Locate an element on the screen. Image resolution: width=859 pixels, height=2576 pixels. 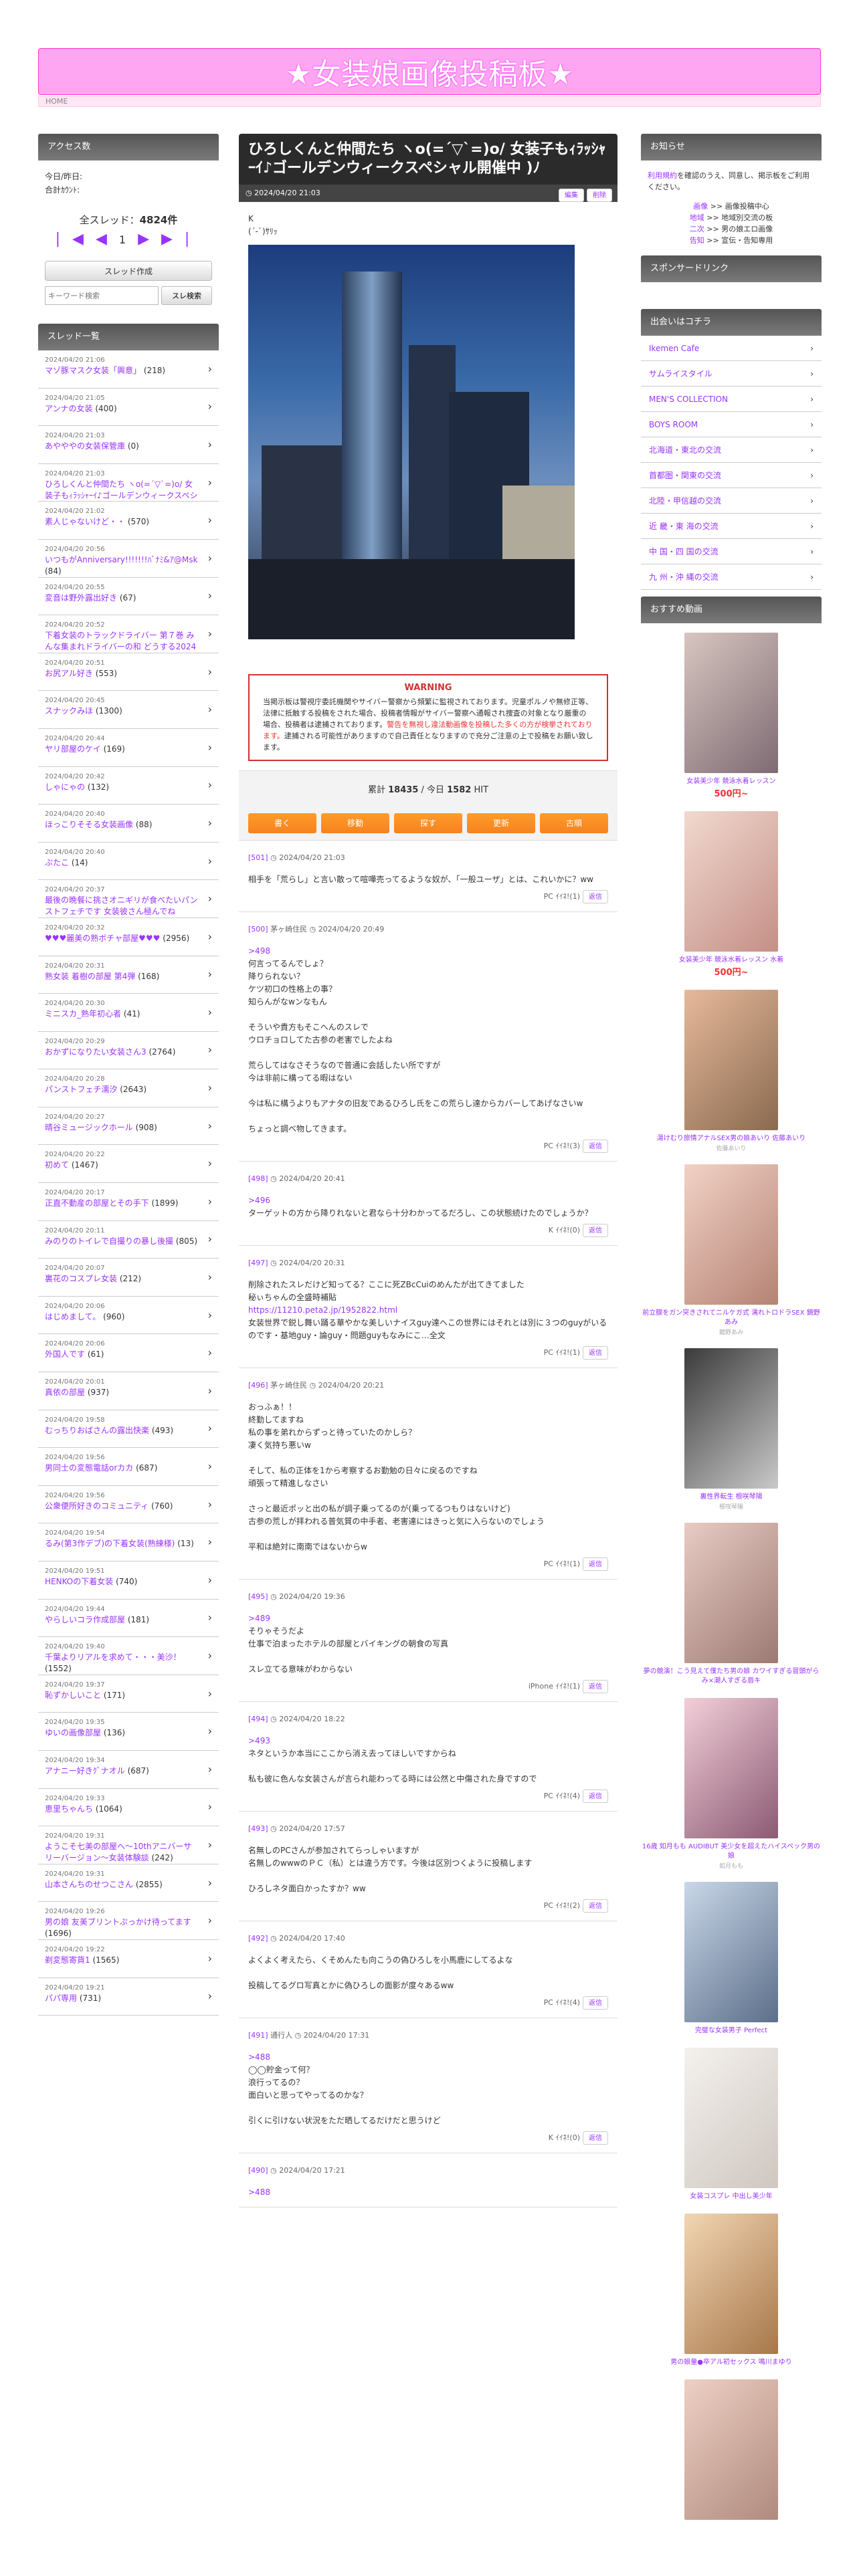
thread-list-item: 2024/04/20 19:22 剃変態寄貨1 (1565) › is located at coordinates (128, 1959).